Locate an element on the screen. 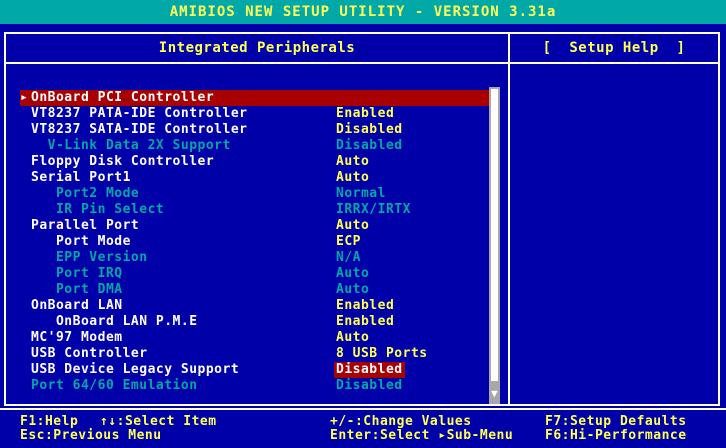 Image resolution: width=726 pixels, height=448 pixels. setting-row: USB Device Legacy Support Disabled is located at coordinates (257, 370).